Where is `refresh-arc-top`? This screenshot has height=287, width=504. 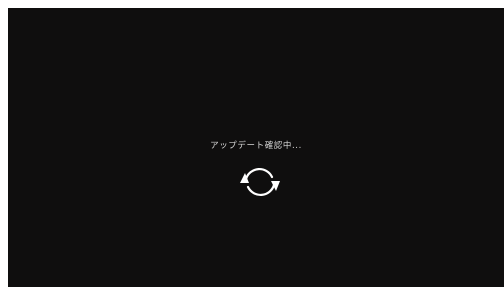 refresh-arc-top is located at coordinates (259, 174).